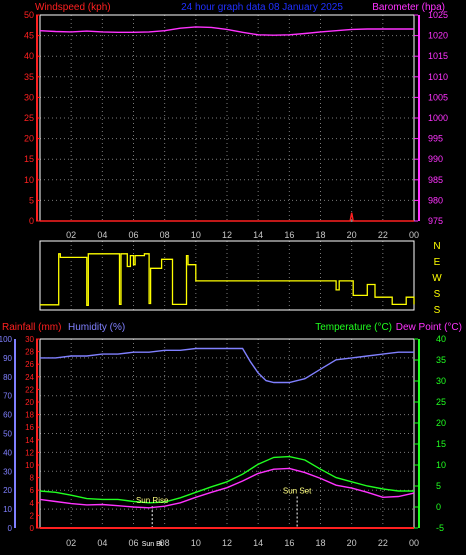 This screenshot has height=555, width=466. What do you see at coordinates (7, 396) in the screenshot?
I see `humidity-tick-label: 70` at bounding box center [7, 396].